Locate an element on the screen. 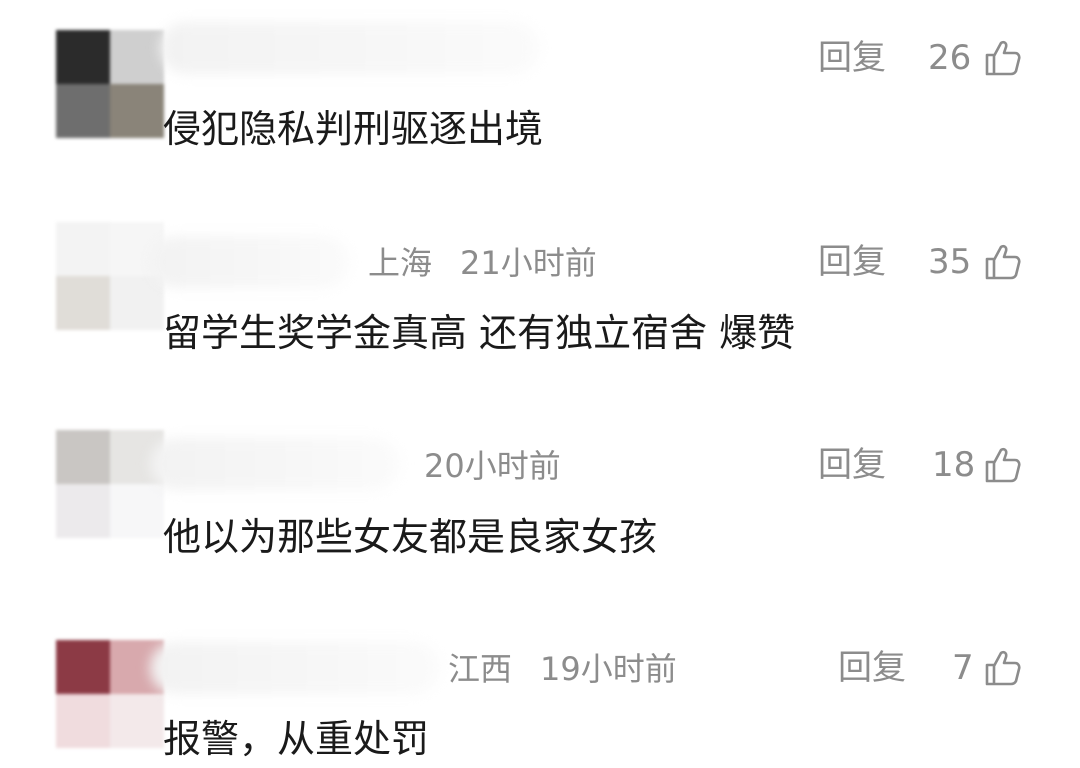 The image size is (1080, 768). comment-time: 19小时前 is located at coordinates (608, 669).